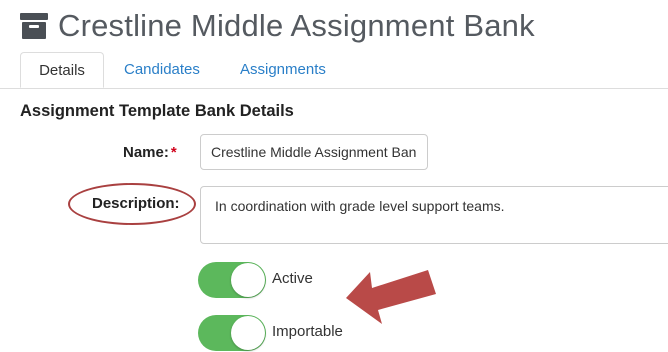 The width and height of the screenshot is (668, 352). I want to click on description-label: Description:, so click(136, 203).